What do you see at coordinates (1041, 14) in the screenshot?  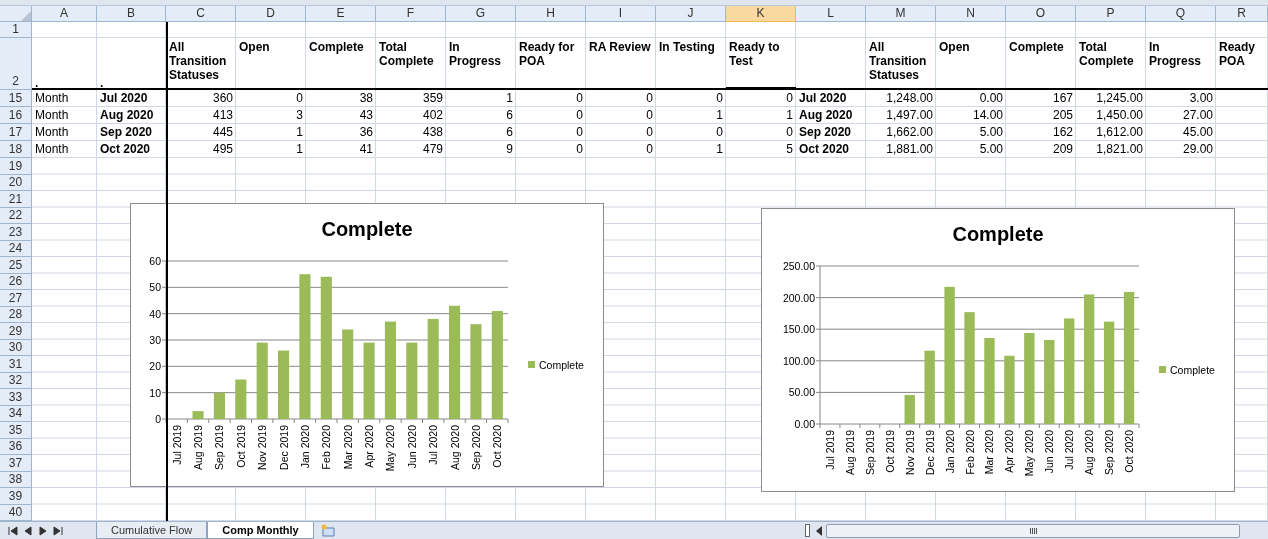 I see `column-header: O` at bounding box center [1041, 14].